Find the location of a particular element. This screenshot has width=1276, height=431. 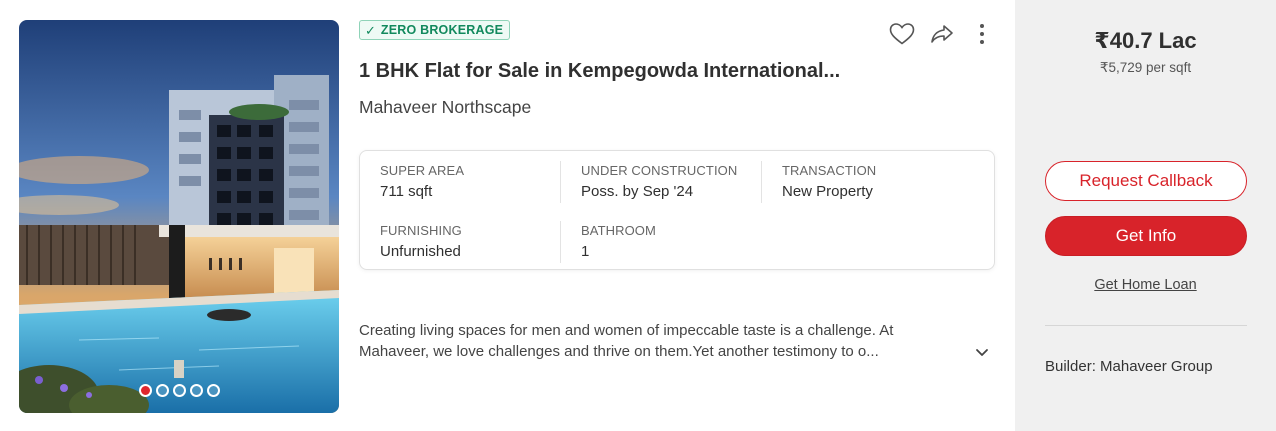

summary-value: New Property is located at coordinates (827, 191).